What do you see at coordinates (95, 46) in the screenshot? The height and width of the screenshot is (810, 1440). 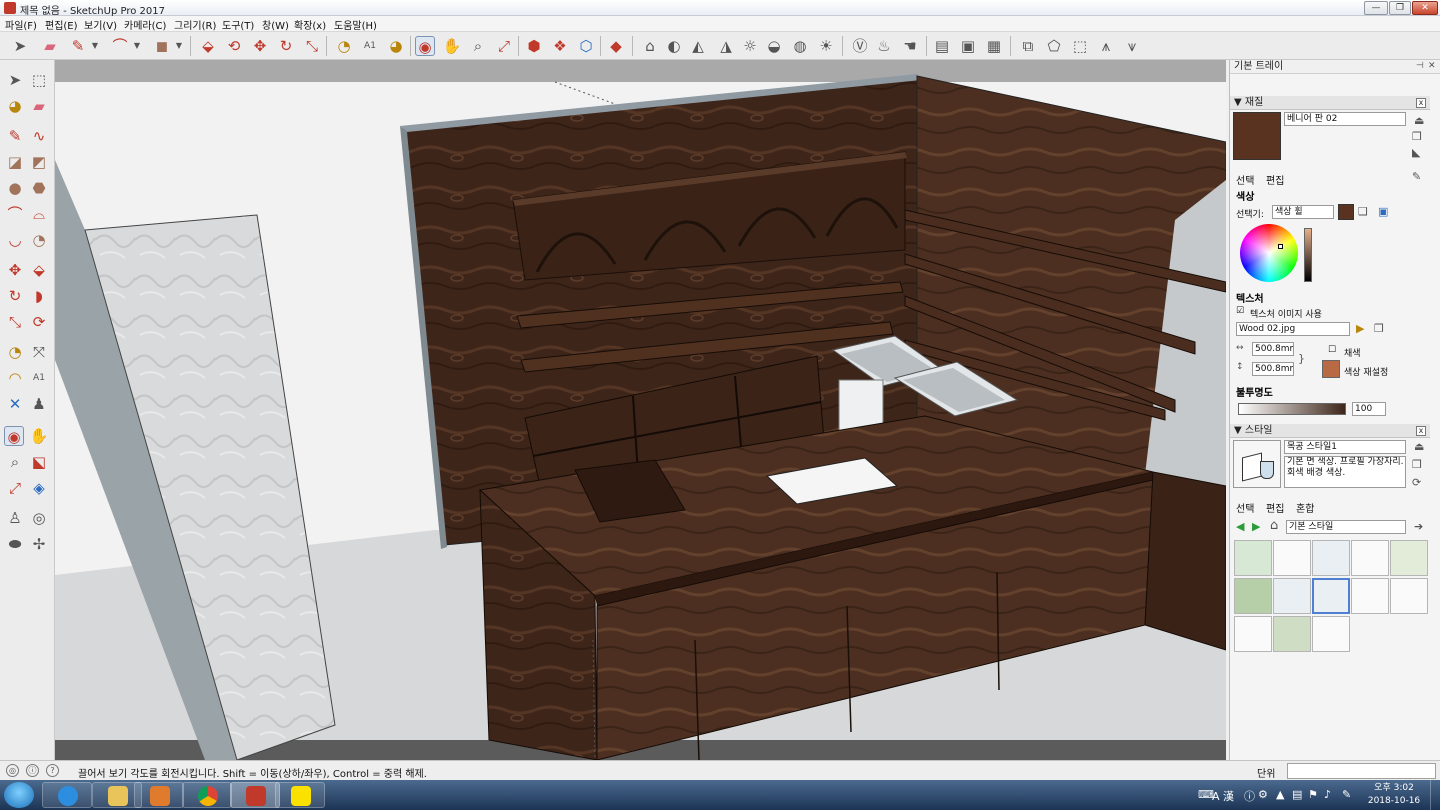 I see `line-dropdown-icon: ▼` at bounding box center [95, 46].